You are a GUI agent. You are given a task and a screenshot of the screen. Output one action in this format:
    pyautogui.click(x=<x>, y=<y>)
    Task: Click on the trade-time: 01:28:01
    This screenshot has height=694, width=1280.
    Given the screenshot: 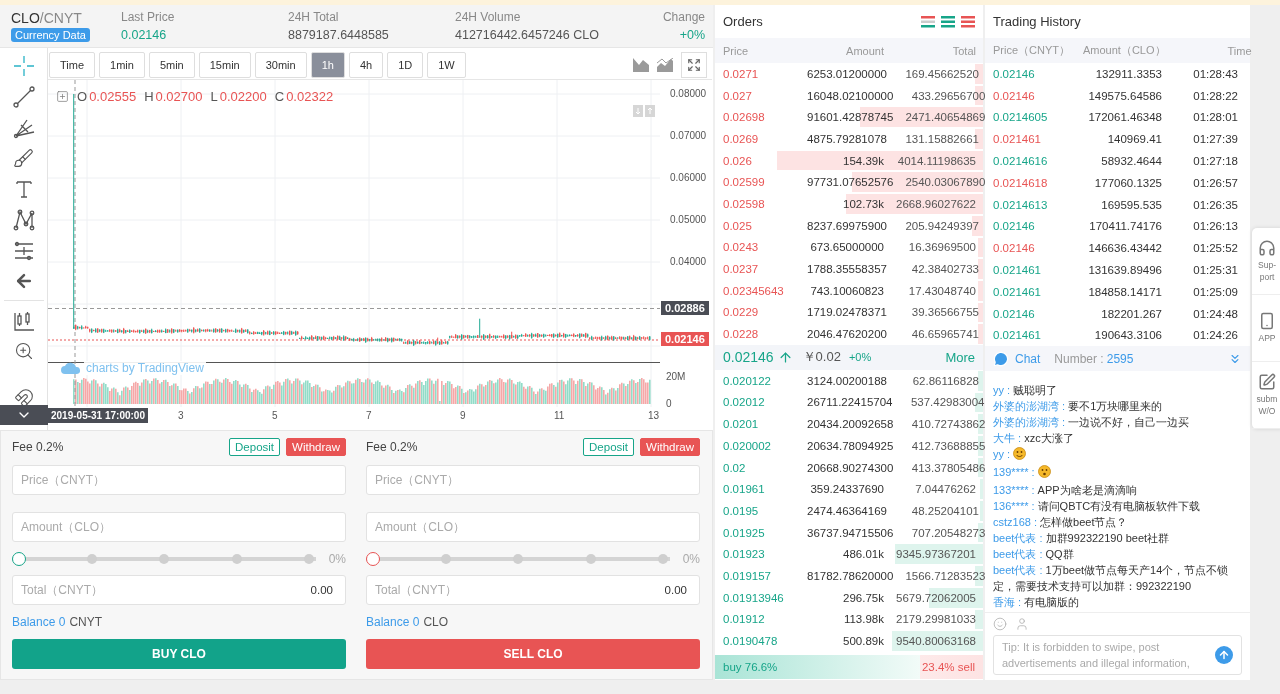 What is the action you would take?
    pyautogui.click(x=1215, y=117)
    